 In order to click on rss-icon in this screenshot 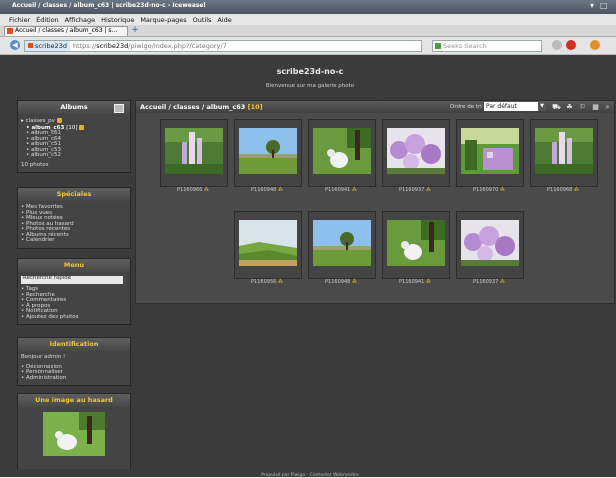, I will do `click(82, 127)`.